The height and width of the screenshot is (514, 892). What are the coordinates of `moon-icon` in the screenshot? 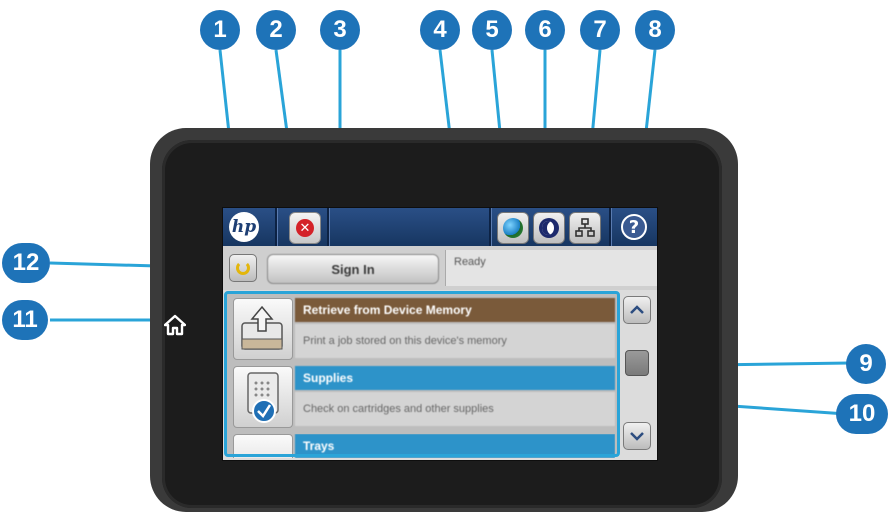 It's located at (549, 228).